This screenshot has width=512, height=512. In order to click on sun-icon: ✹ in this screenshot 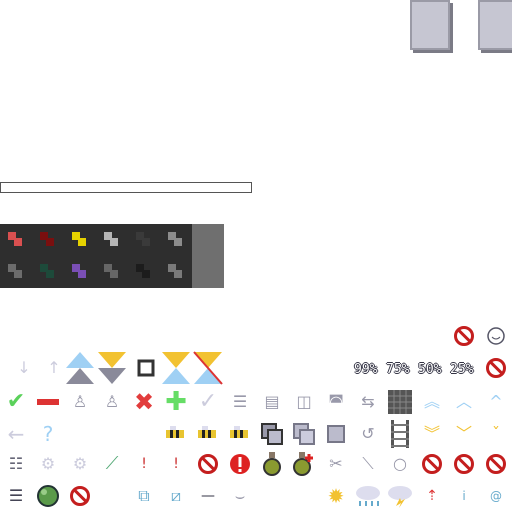, I will do `click(336, 496)`.